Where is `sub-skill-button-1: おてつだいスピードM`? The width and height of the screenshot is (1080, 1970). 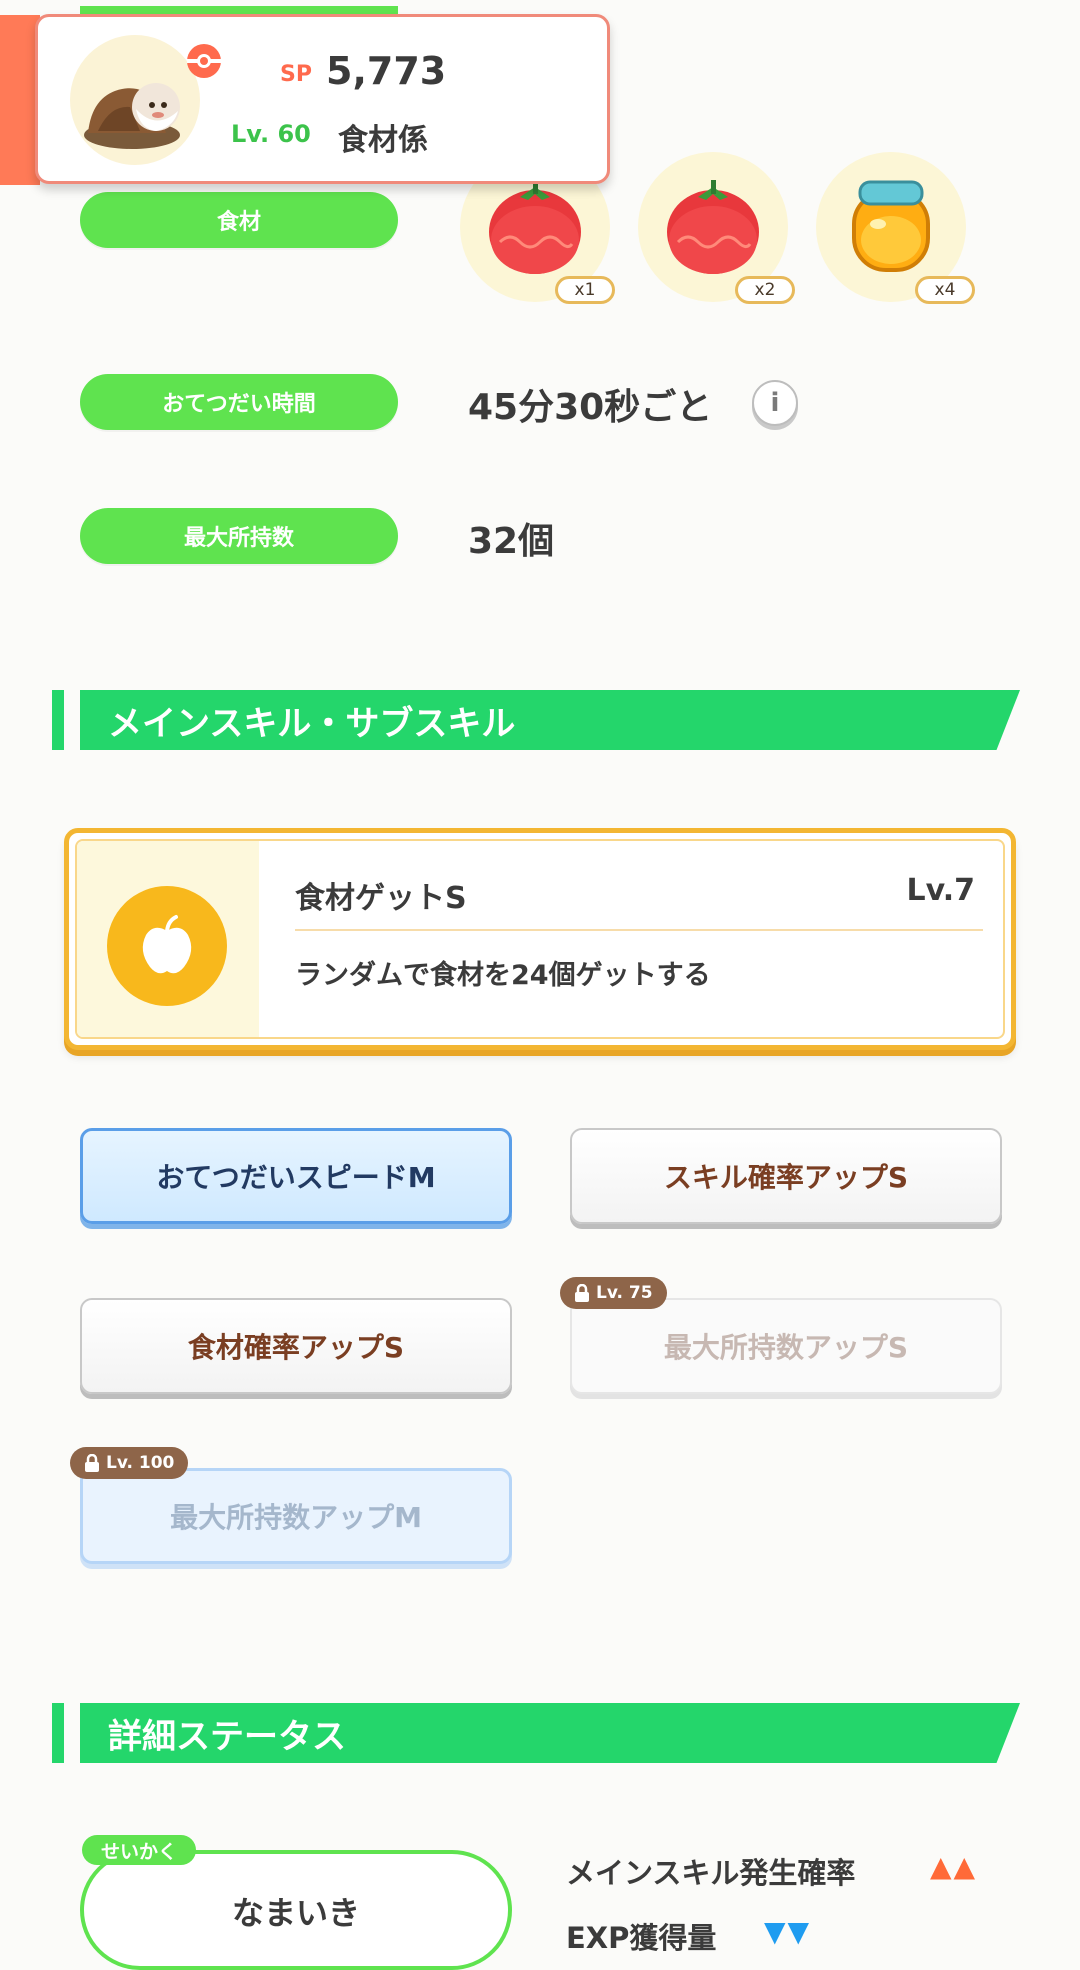 sub-skill-button-1: おてつだいスピードM is located at coordinates (296, 1176).